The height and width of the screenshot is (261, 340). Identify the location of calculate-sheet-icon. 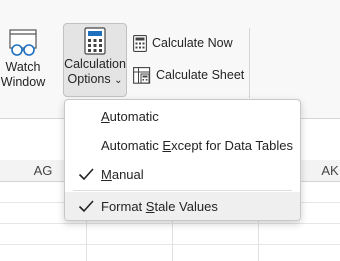
(142, 75).